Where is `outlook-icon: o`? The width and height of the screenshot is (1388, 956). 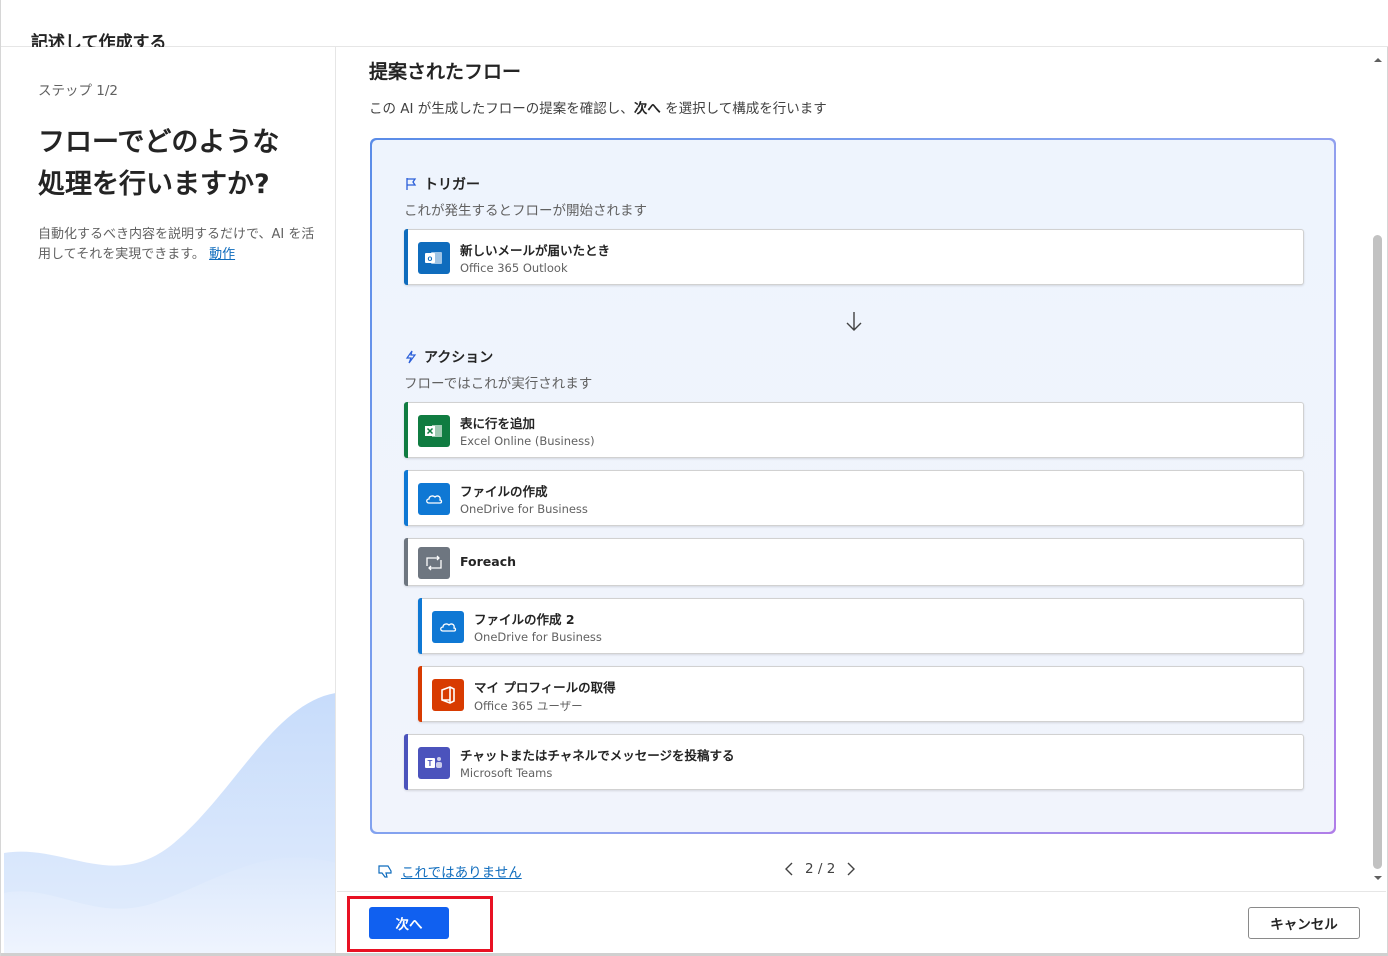
outlook-icon: o is located at coordinates (434, 258).